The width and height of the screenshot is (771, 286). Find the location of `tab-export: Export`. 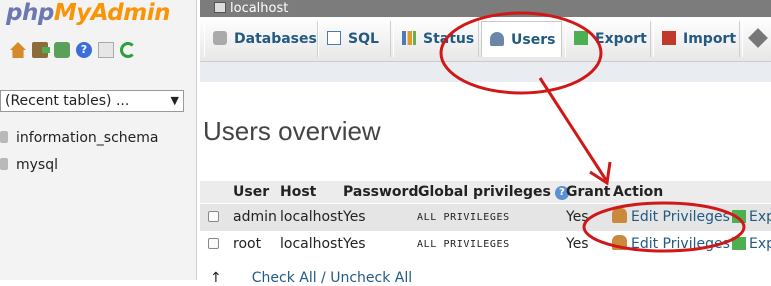

tab-export: Export is located at coordinates (608, 39).